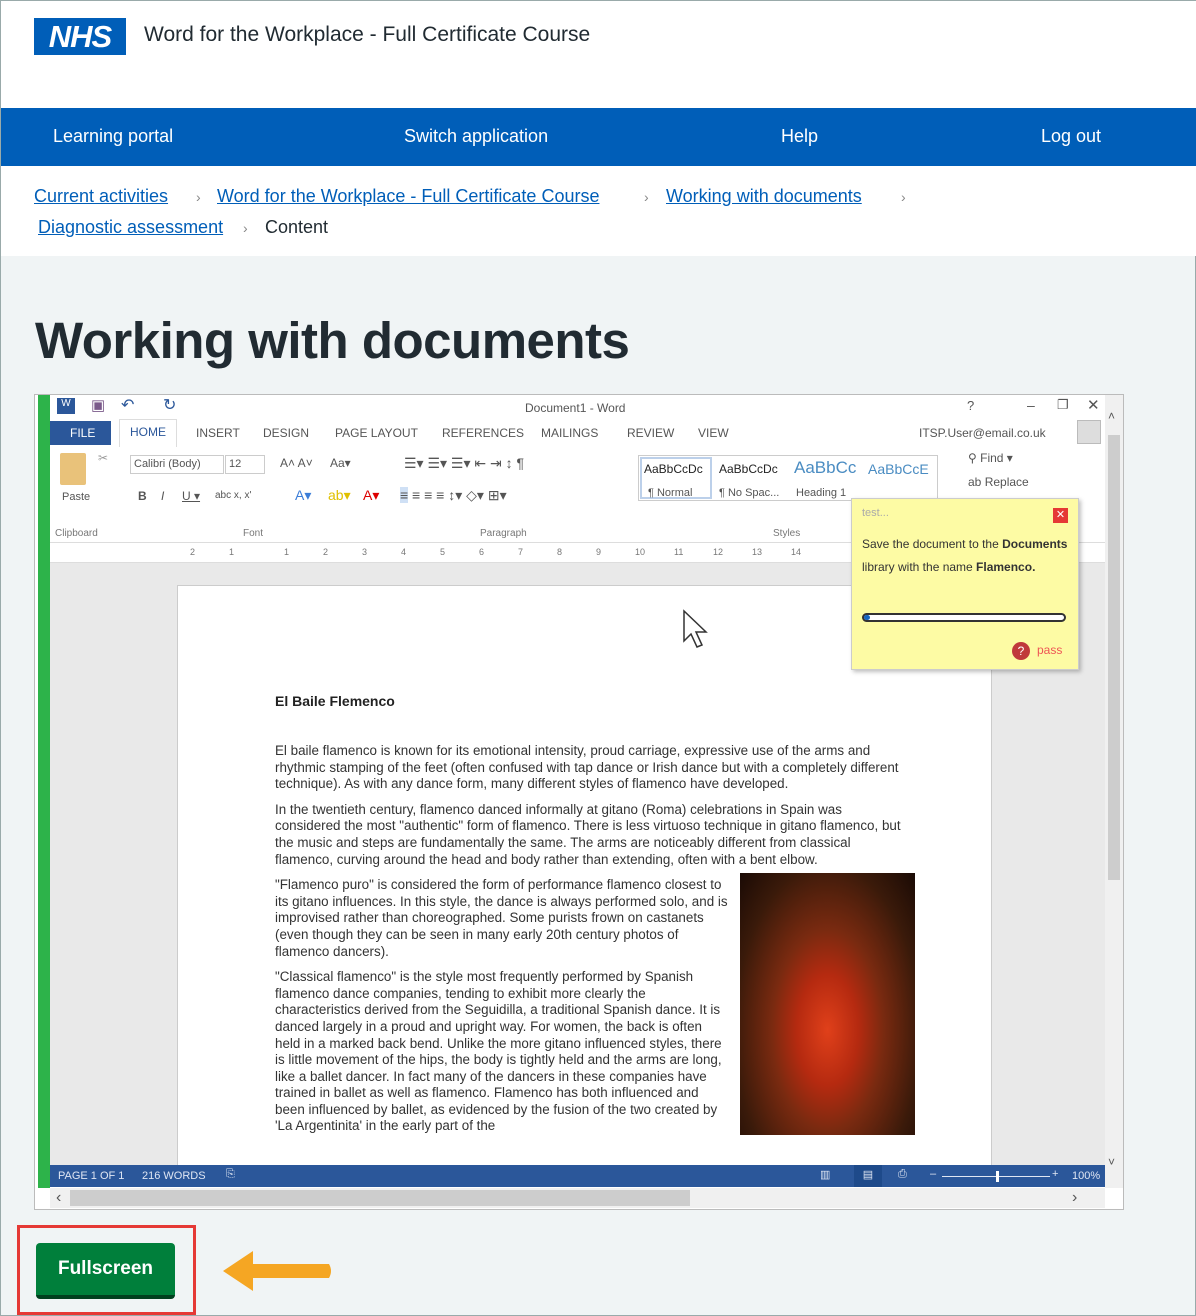  Describe the element at coordinates (713, 433) in the screenshot. I see `tab-view: VIEW` at that location.